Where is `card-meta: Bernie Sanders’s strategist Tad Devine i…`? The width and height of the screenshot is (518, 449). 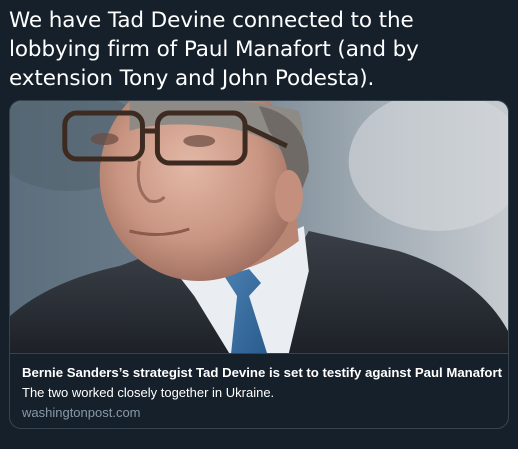 card-meta: Bernie Sanders’s strategist Tad Devine i… is located at coordinates (259, 388).